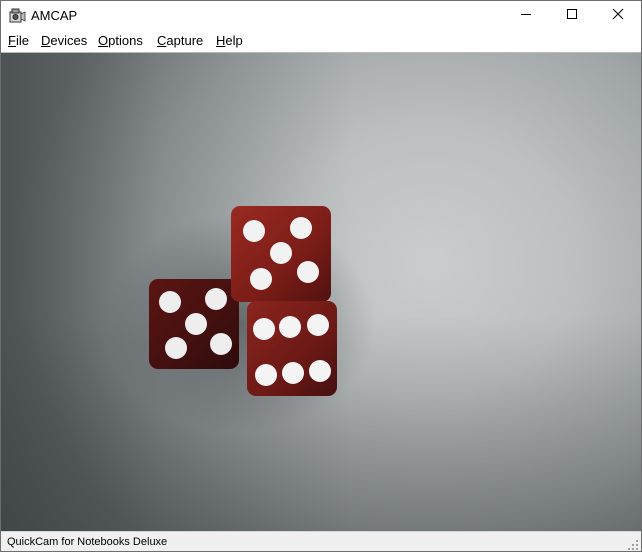 The height and width of the screenshot is (552, 642). What do you see at coordinates (162, 40) in the screenshot?
I see `menu-capture-mnemonic: C` at bounding box center [162, 40].